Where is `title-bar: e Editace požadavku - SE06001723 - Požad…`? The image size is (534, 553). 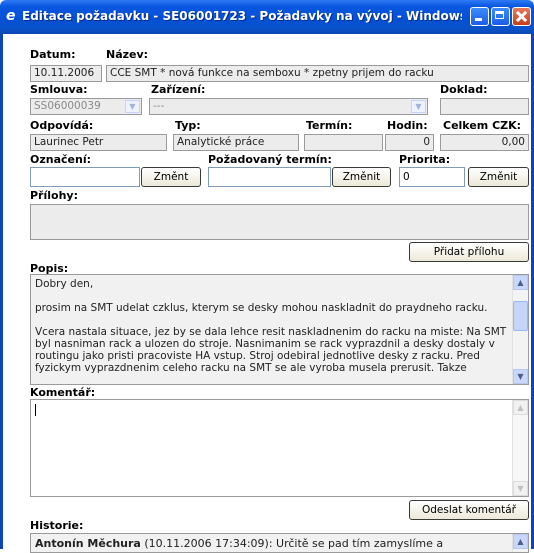
title-bar: e Editace požadavku - SE06001723 - Požad… is located at coordinates (267, 17).